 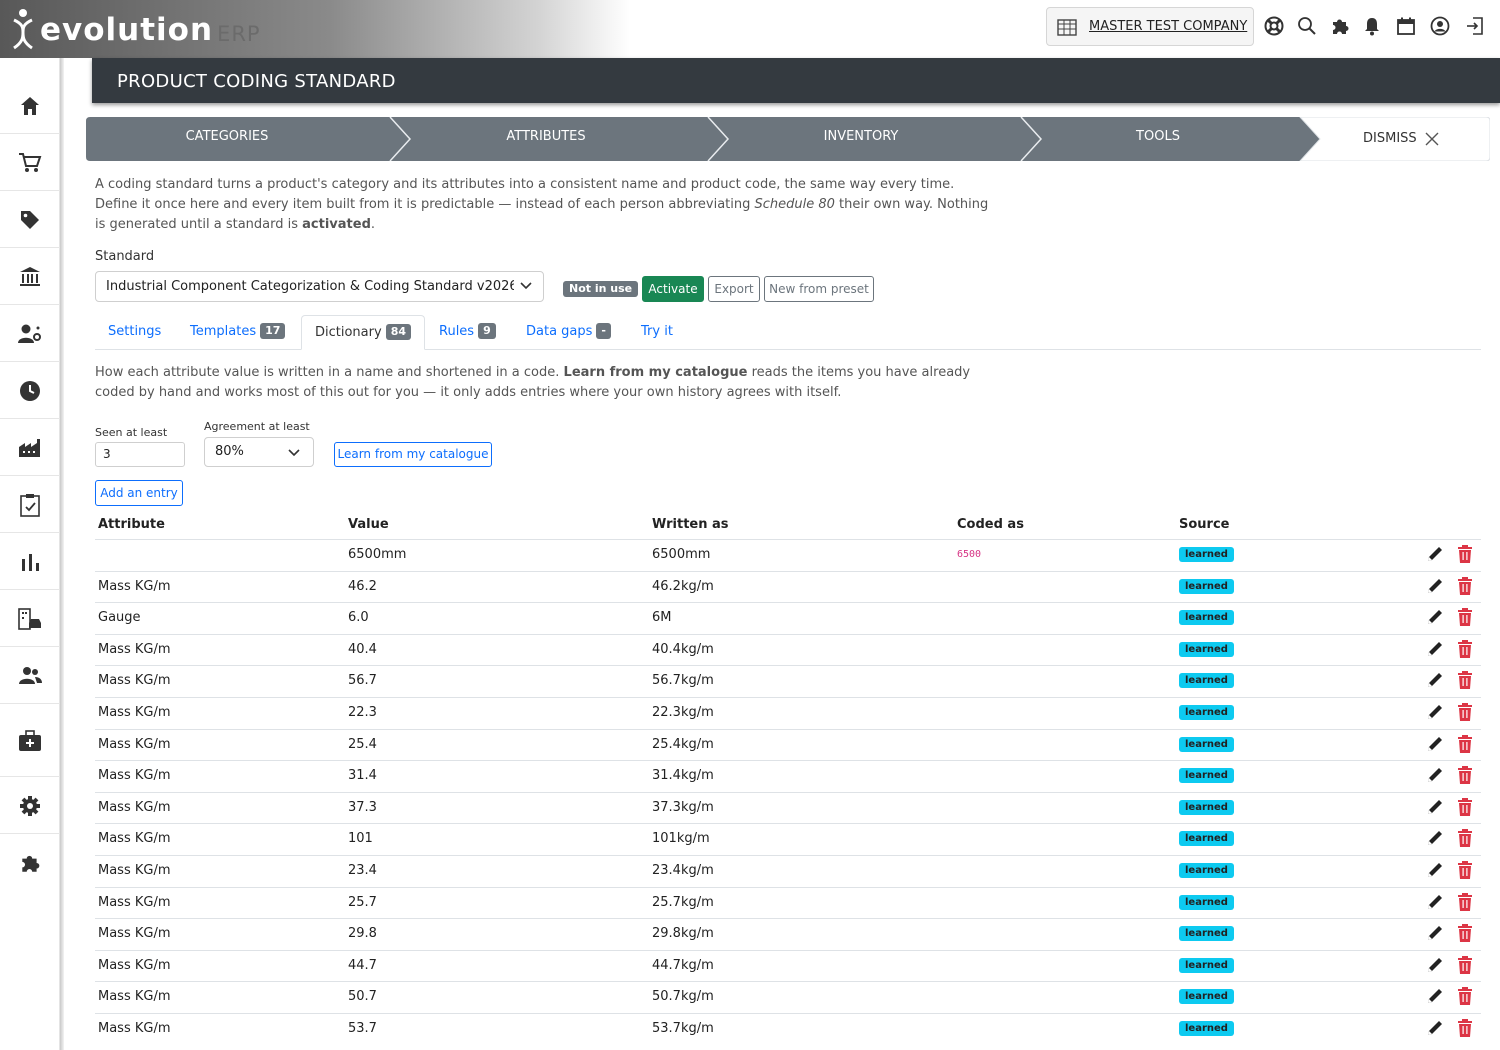 What do you see at coordinates (30, 863) in the screenshot?
I see `sidebar-item-plugins` at bounding box center [30, 863].